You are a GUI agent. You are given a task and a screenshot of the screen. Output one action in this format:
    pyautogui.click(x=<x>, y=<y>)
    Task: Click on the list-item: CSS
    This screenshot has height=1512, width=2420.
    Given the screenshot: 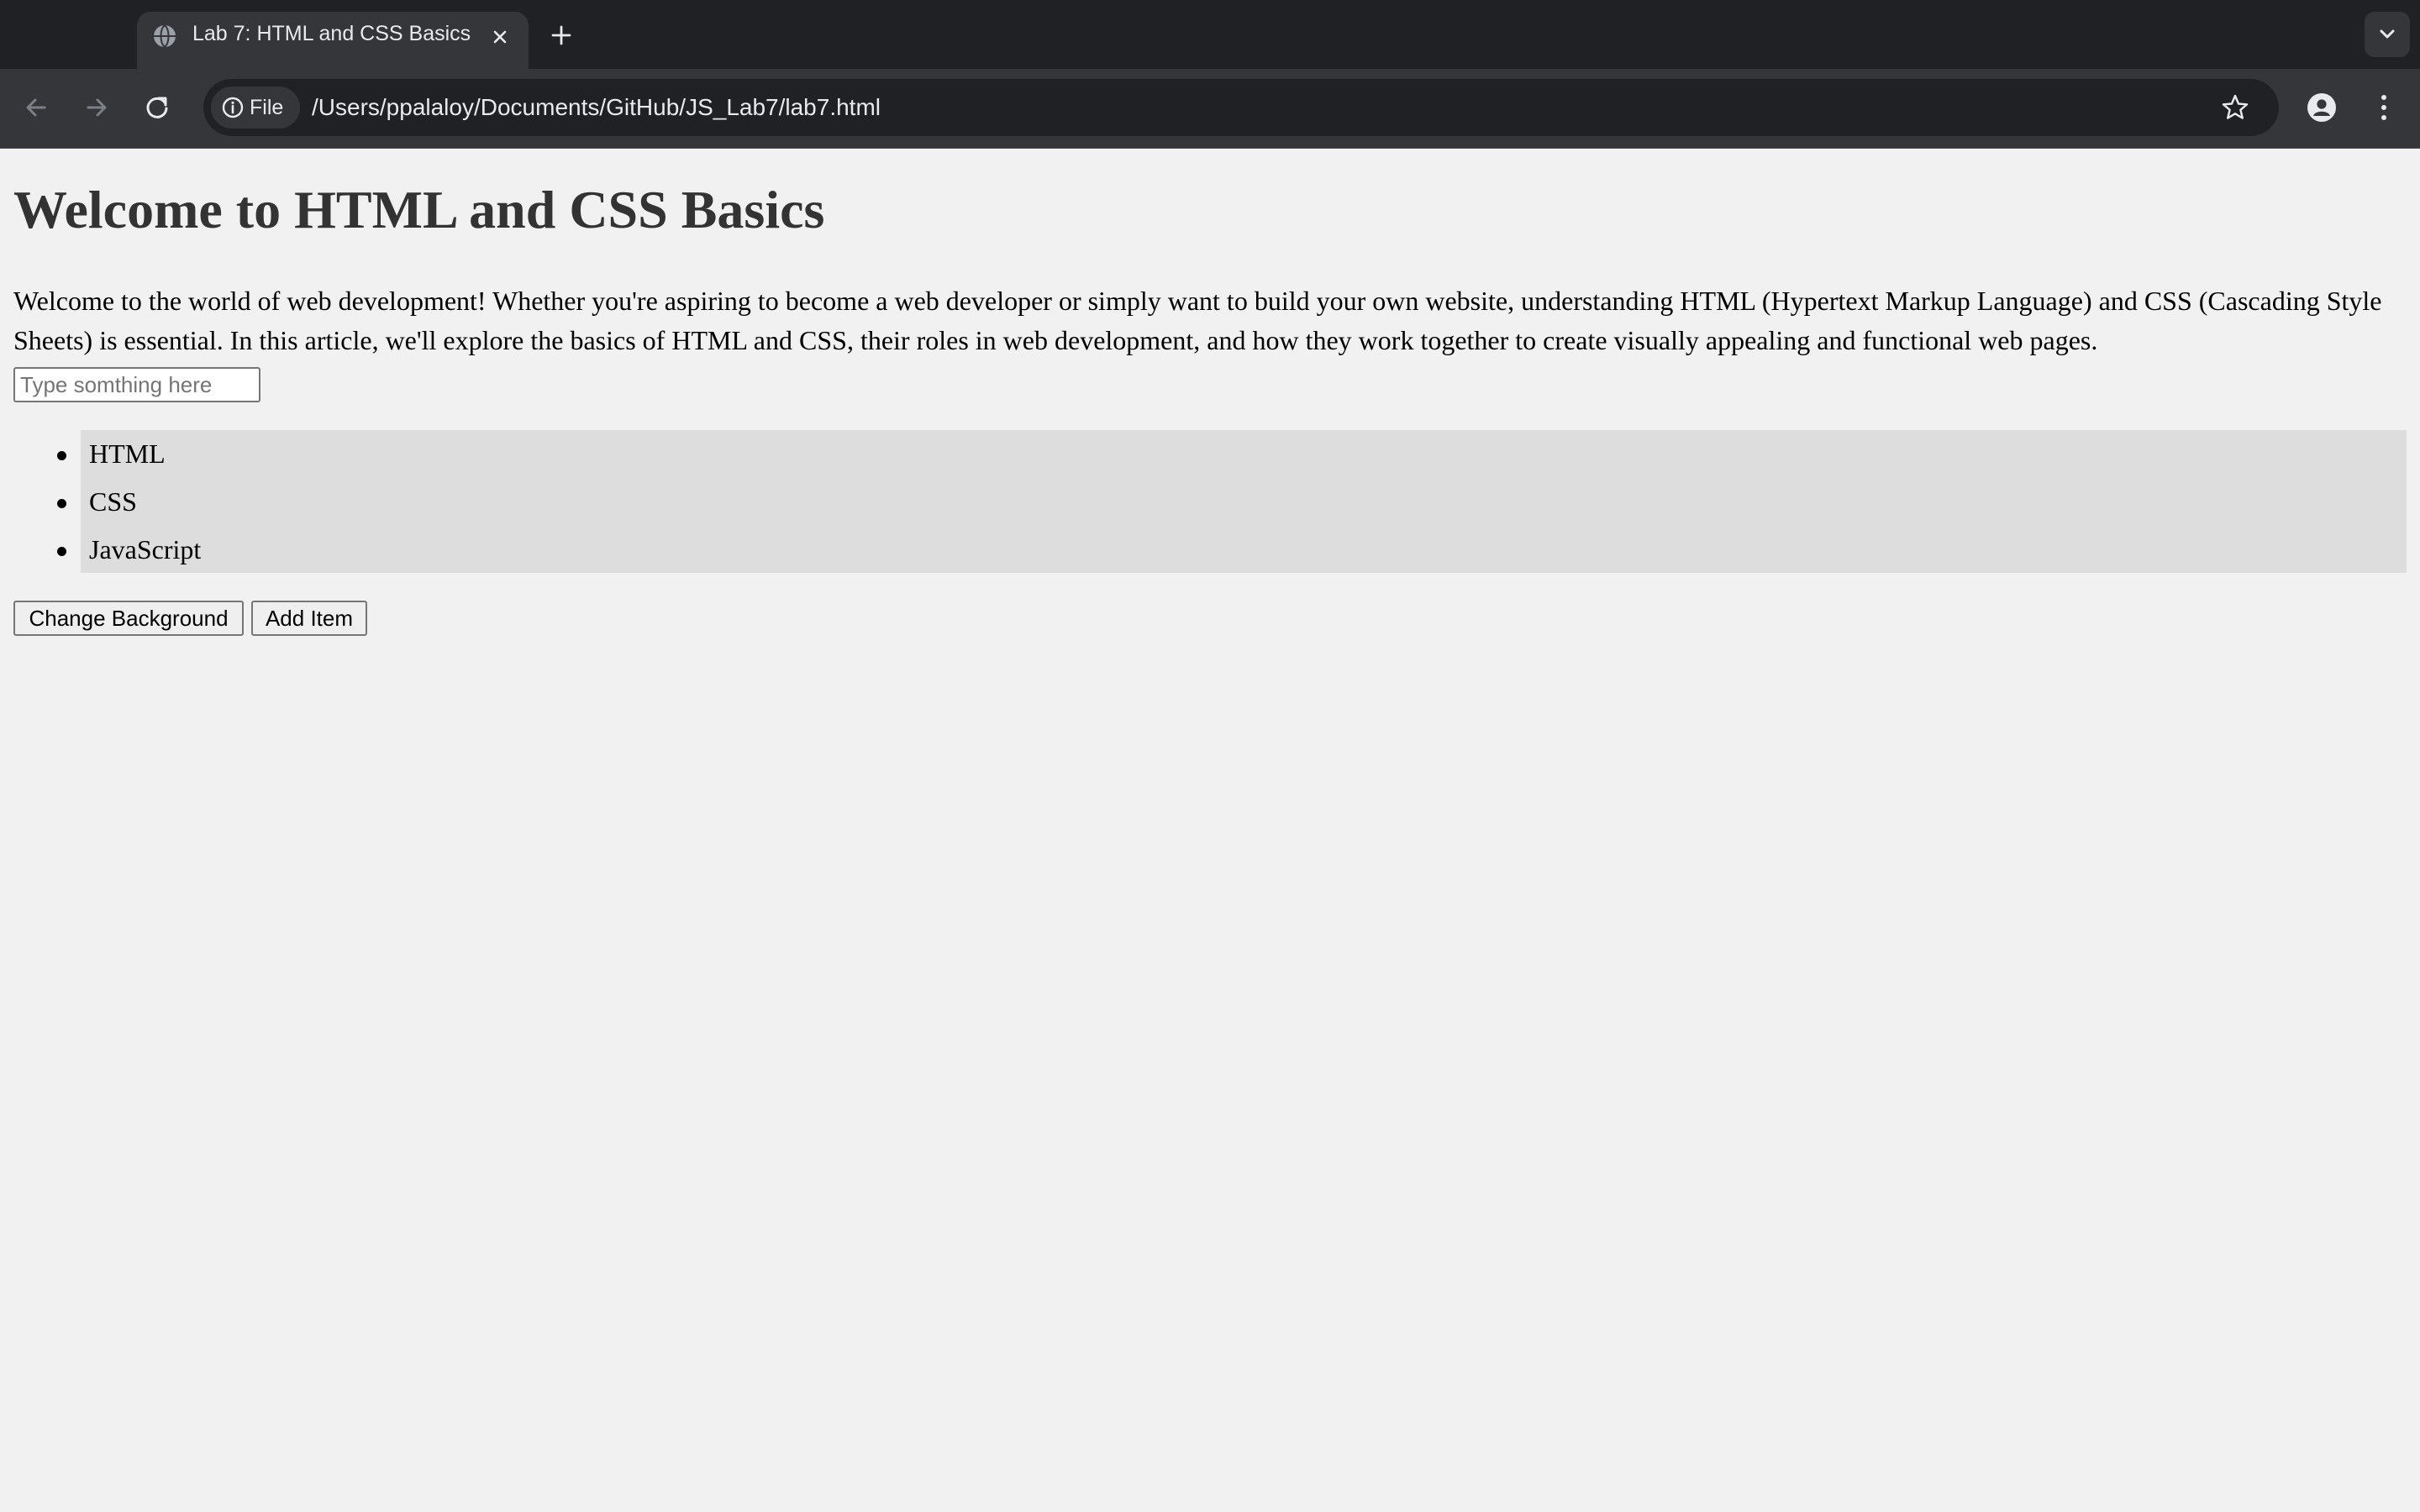 What is the action you would take?
    pyautogui.click(x=1232, y=502)
    